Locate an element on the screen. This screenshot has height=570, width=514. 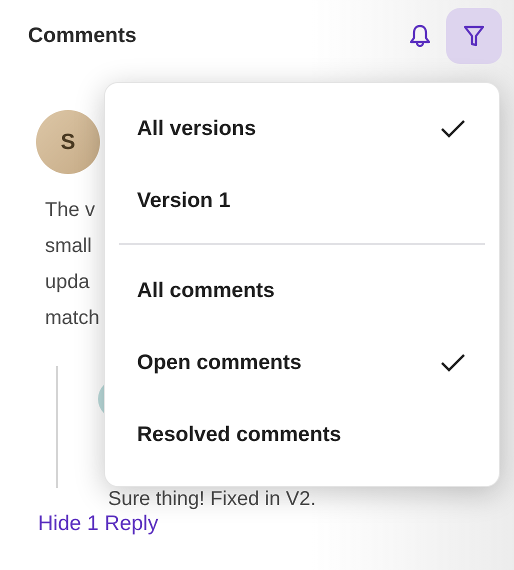
comment-text: small is located at coordinates (68, 246).